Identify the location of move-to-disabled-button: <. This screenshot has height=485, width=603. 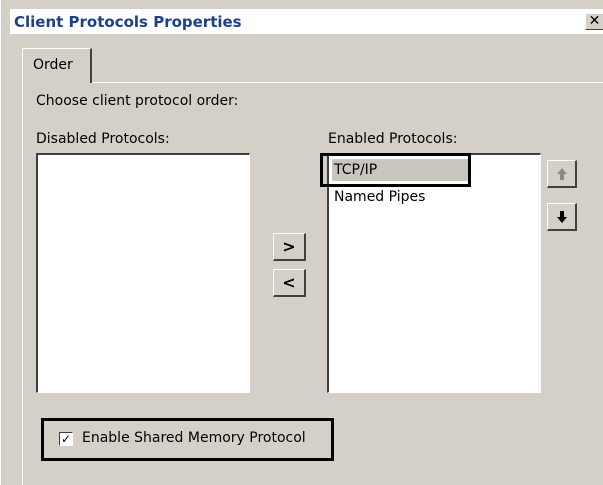
(289, 283).